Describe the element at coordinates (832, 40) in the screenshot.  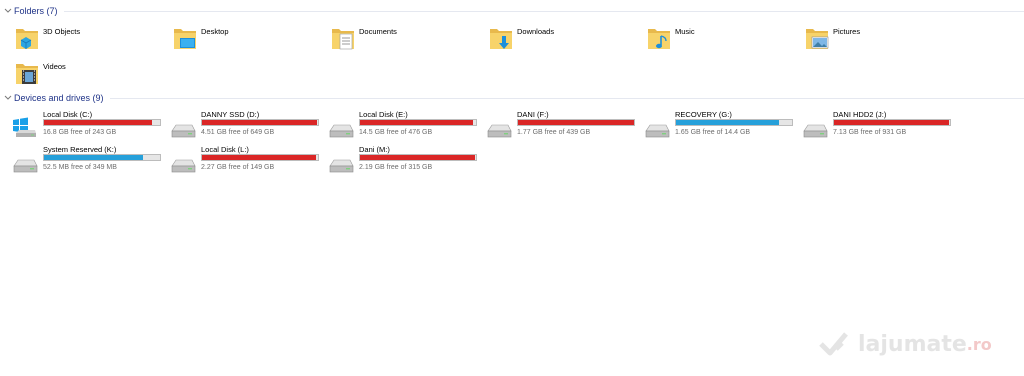
I see `folder-pictures: Pictures` at that location.